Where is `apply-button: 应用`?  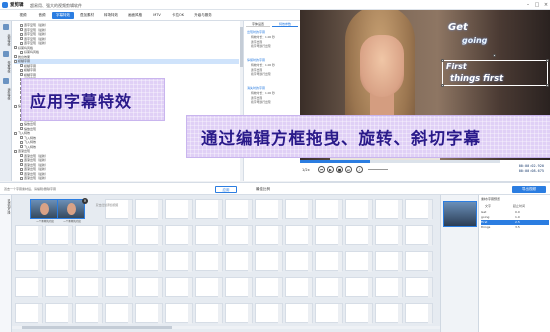
apply-button: 应用 is located at coordinates (226, 189).